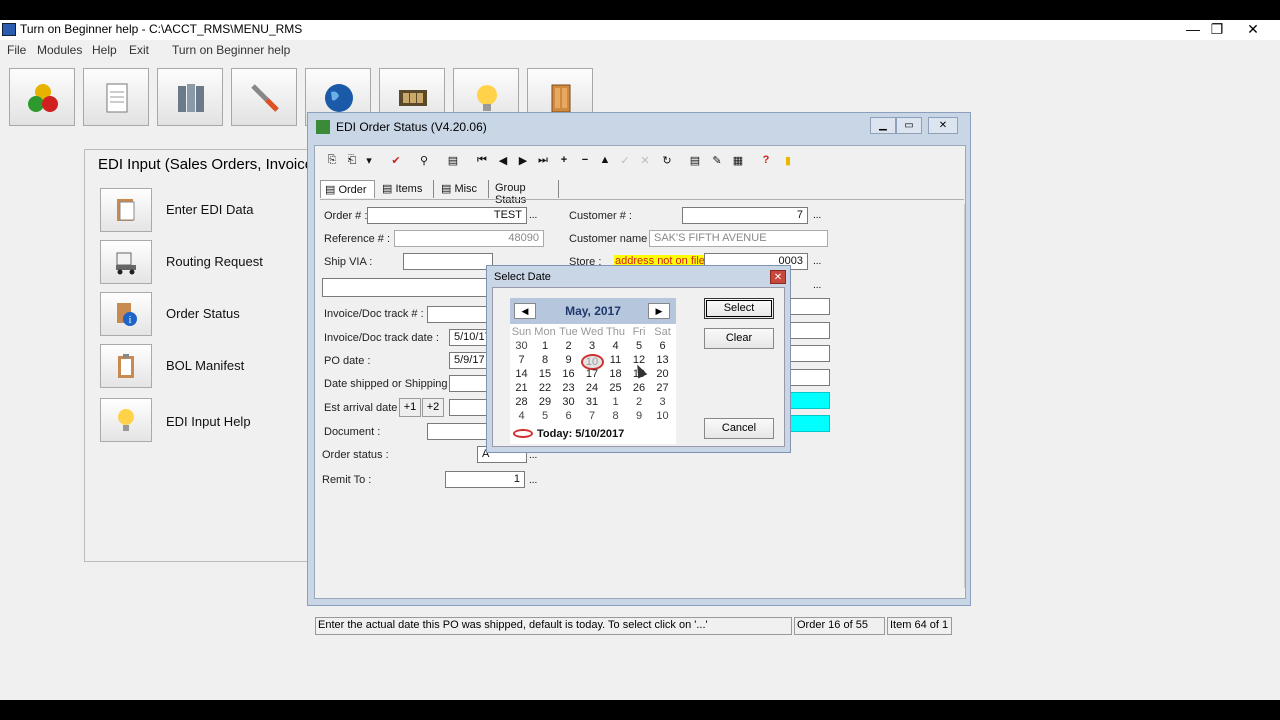 The height and width of the screenshot is (720, 1280). Describe the element at coordinates (568, 434) in the screenshot. I see `today-link: Today: 5/10/2017` at that location.